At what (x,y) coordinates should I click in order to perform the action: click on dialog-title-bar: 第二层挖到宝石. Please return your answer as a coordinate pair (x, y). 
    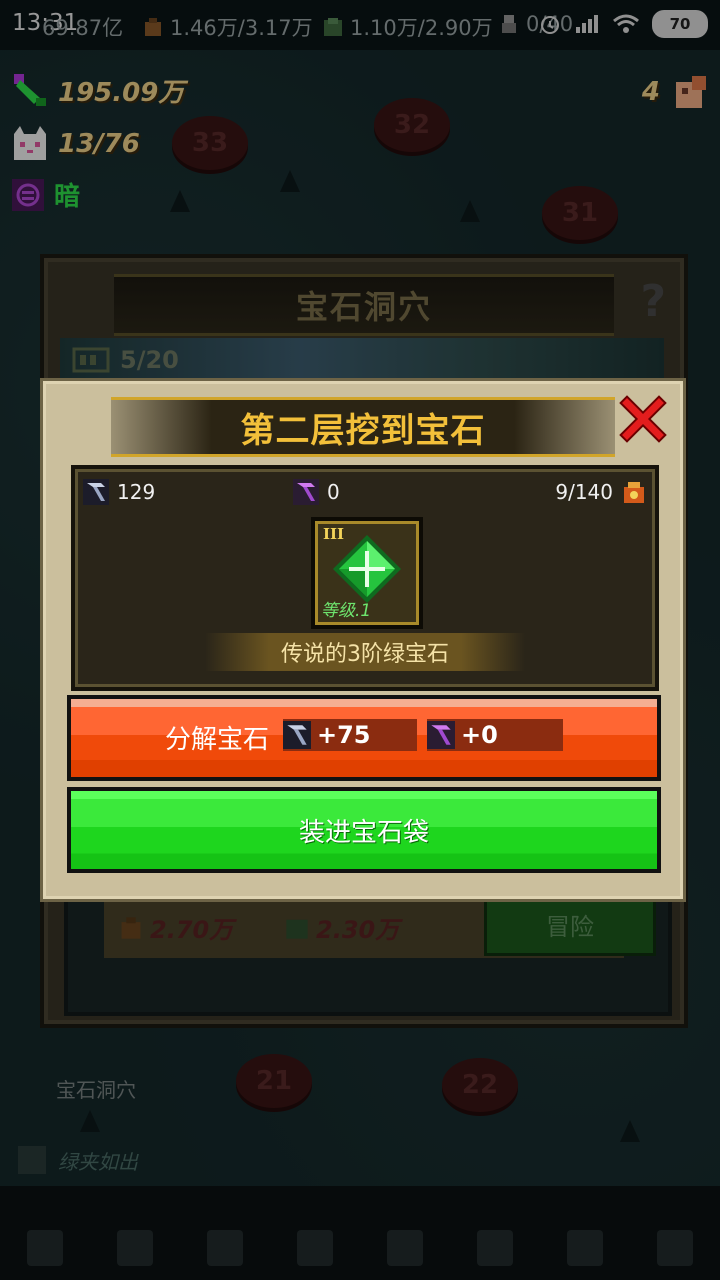
    Looking at the image, I should click on (363, 427).